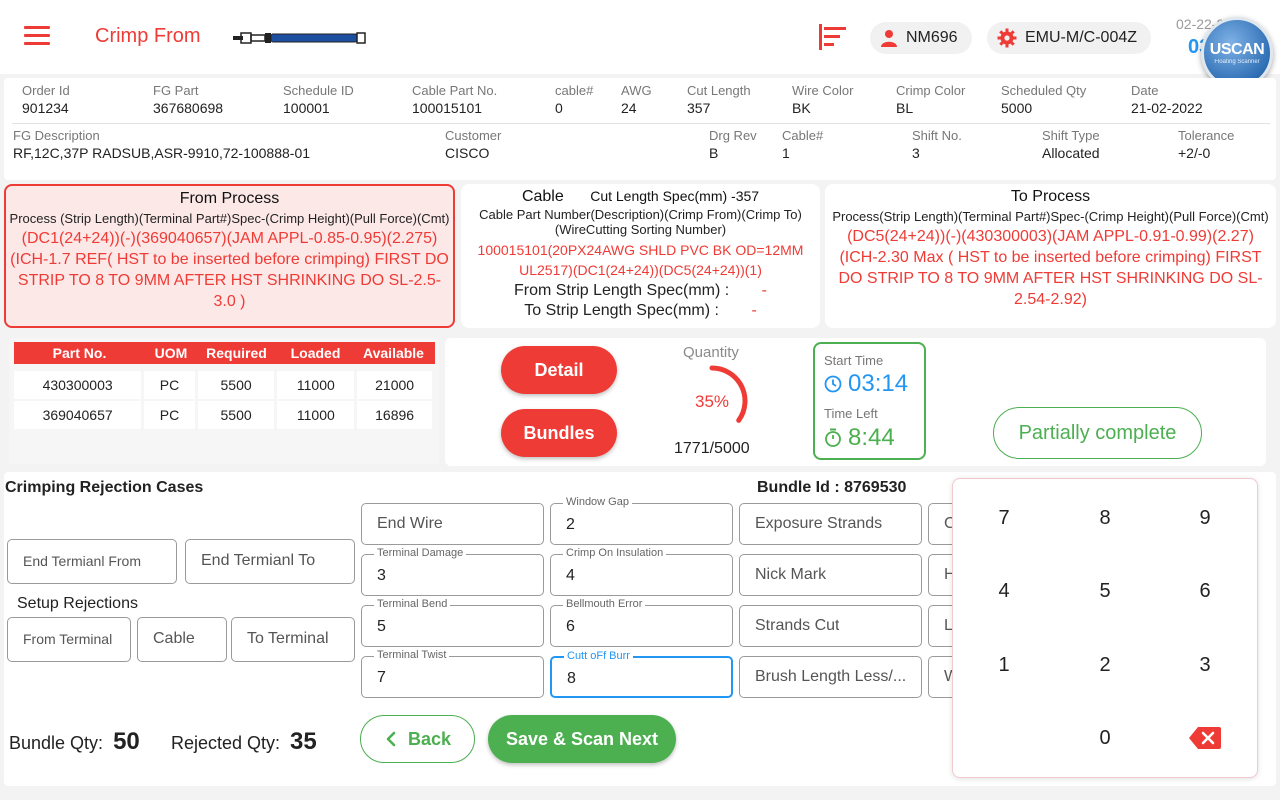  I want to click on gear-icon, so click(1007, 38).